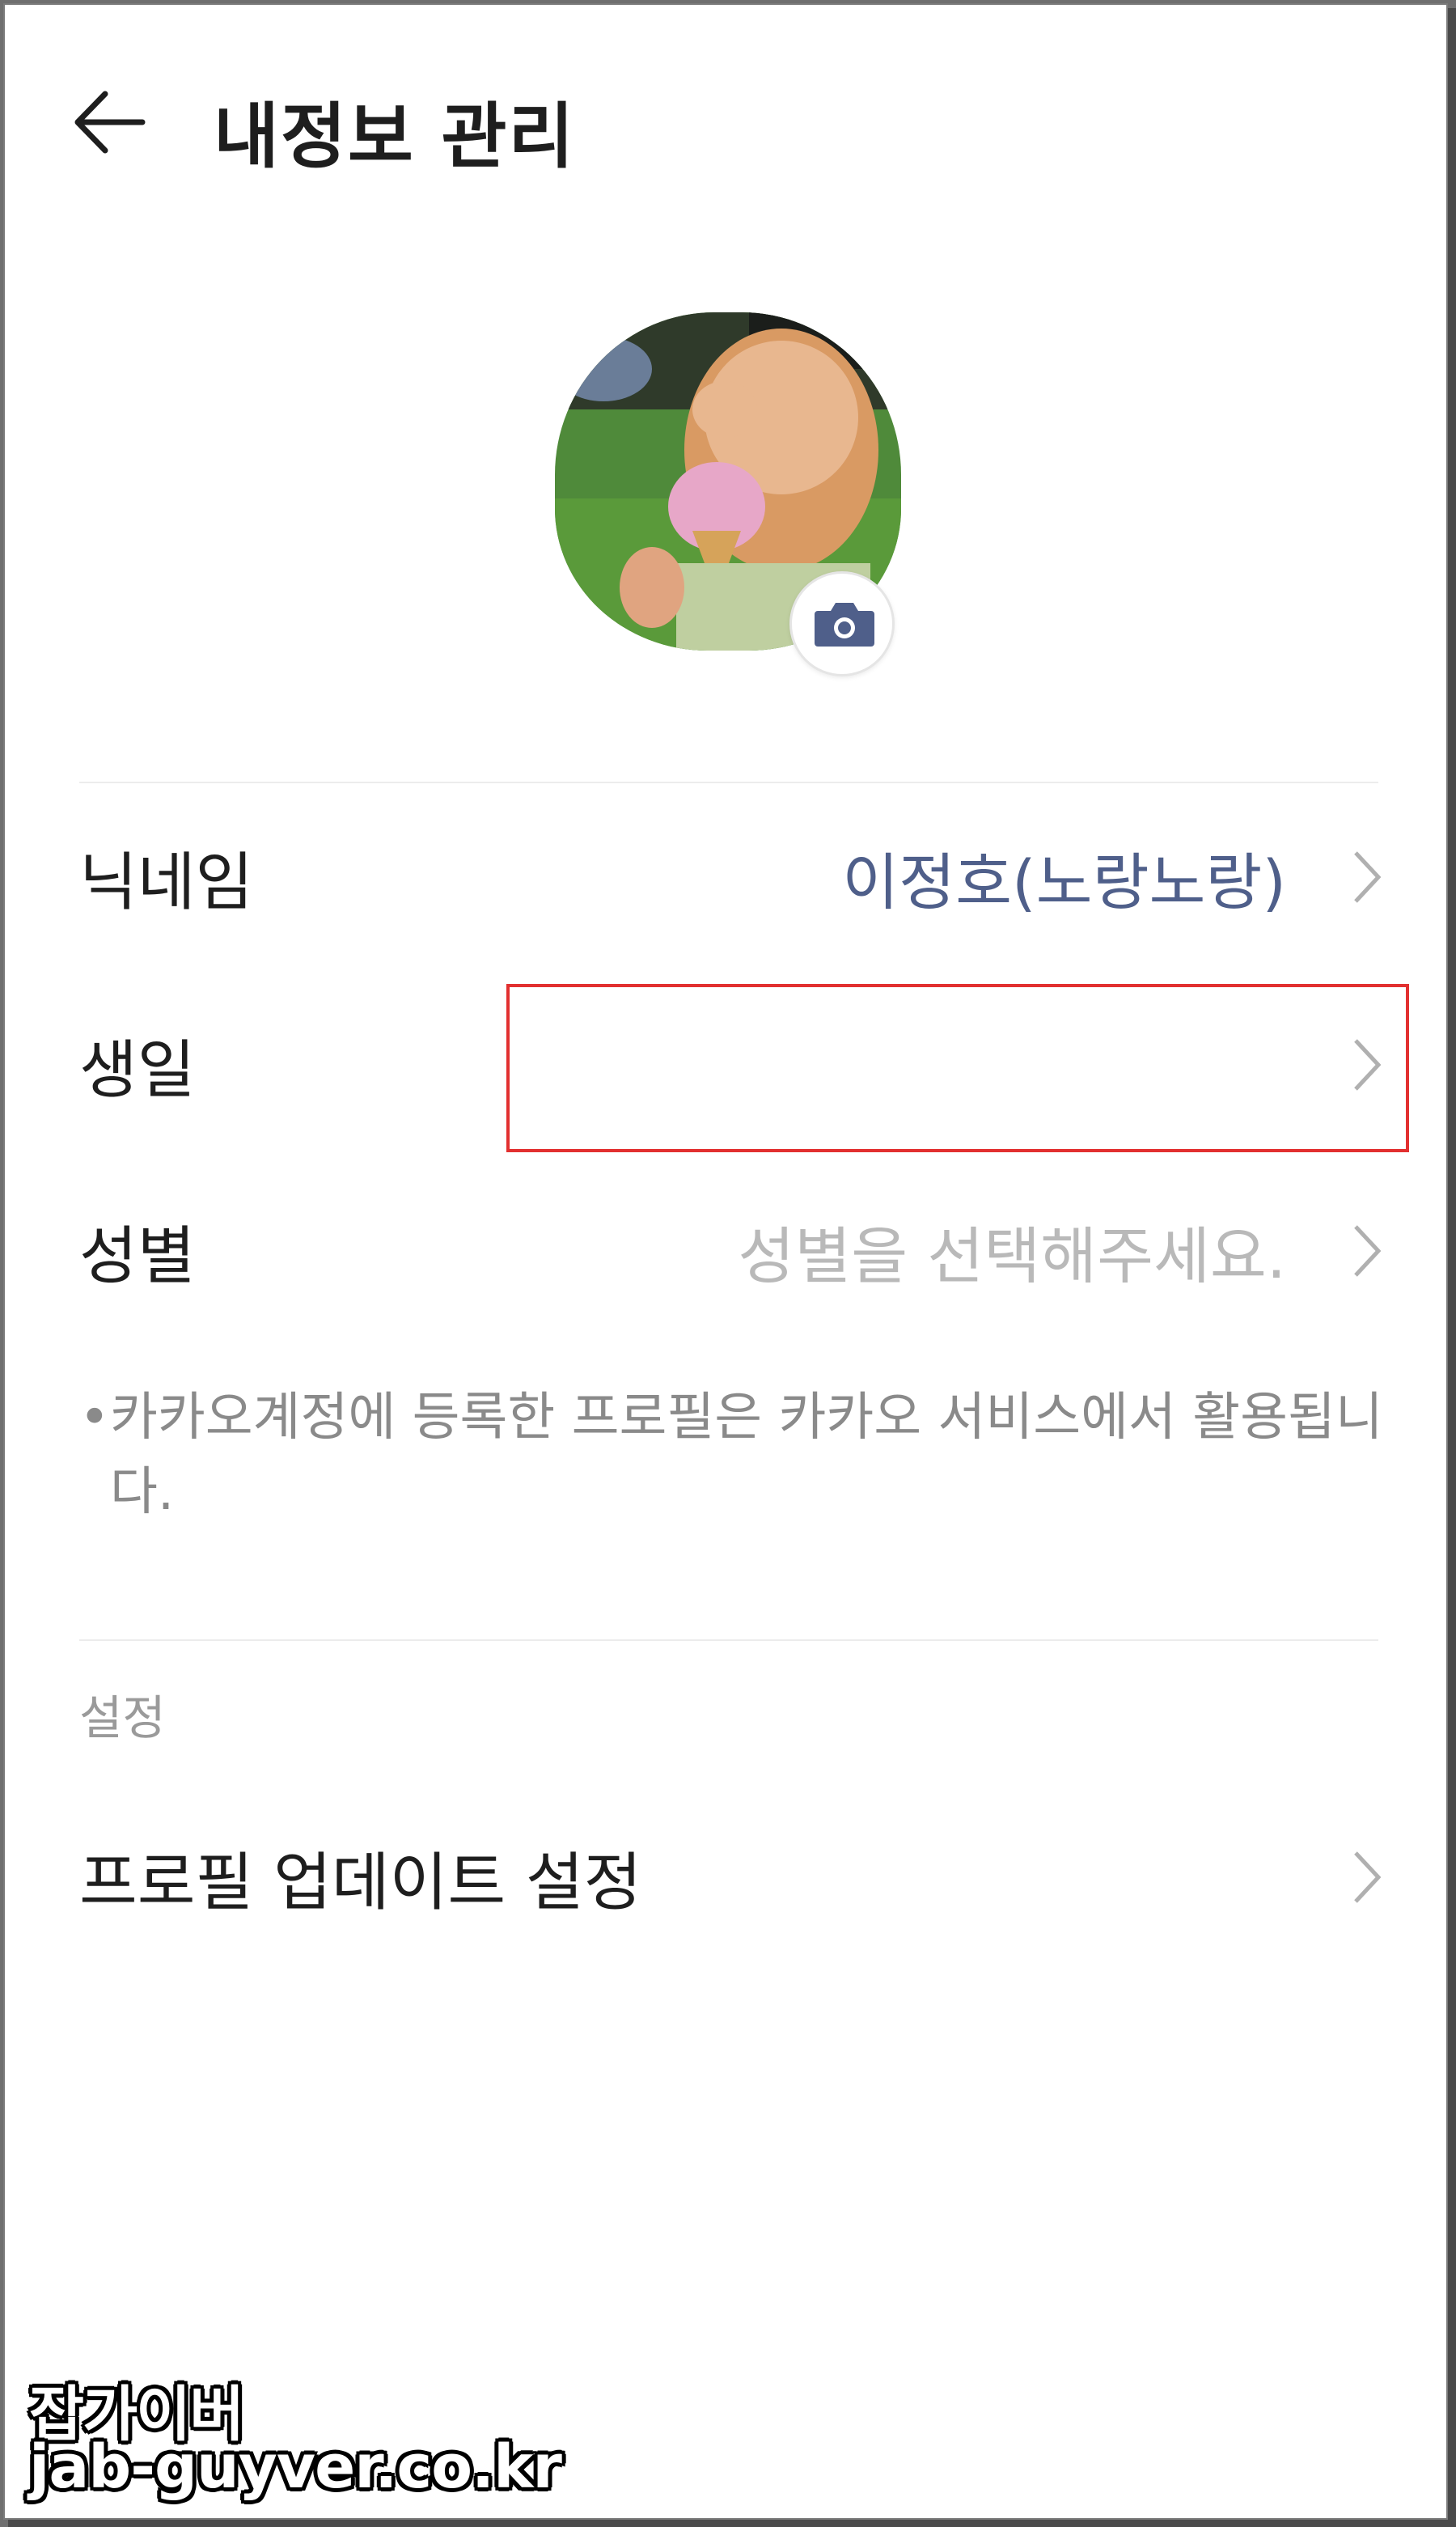 The image size is (1456, 2527). What do you see at coordinates (360, 1882) in the screenshot?
I see `profile-update-settings-label: 프로필 업데이트 설정` at bounding box center [360, 1882].